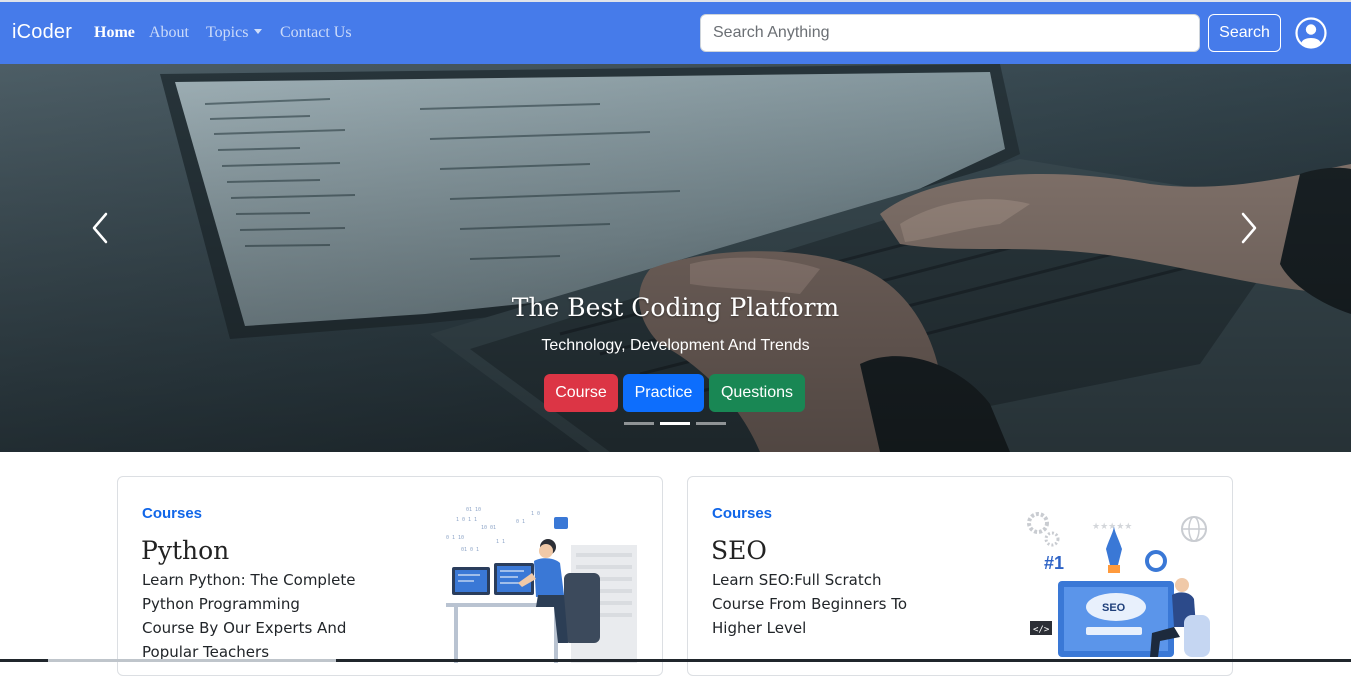  Describe the element at coordinates (473, 510) in the screenshot. I see `svg-text: 01 10` at that location.